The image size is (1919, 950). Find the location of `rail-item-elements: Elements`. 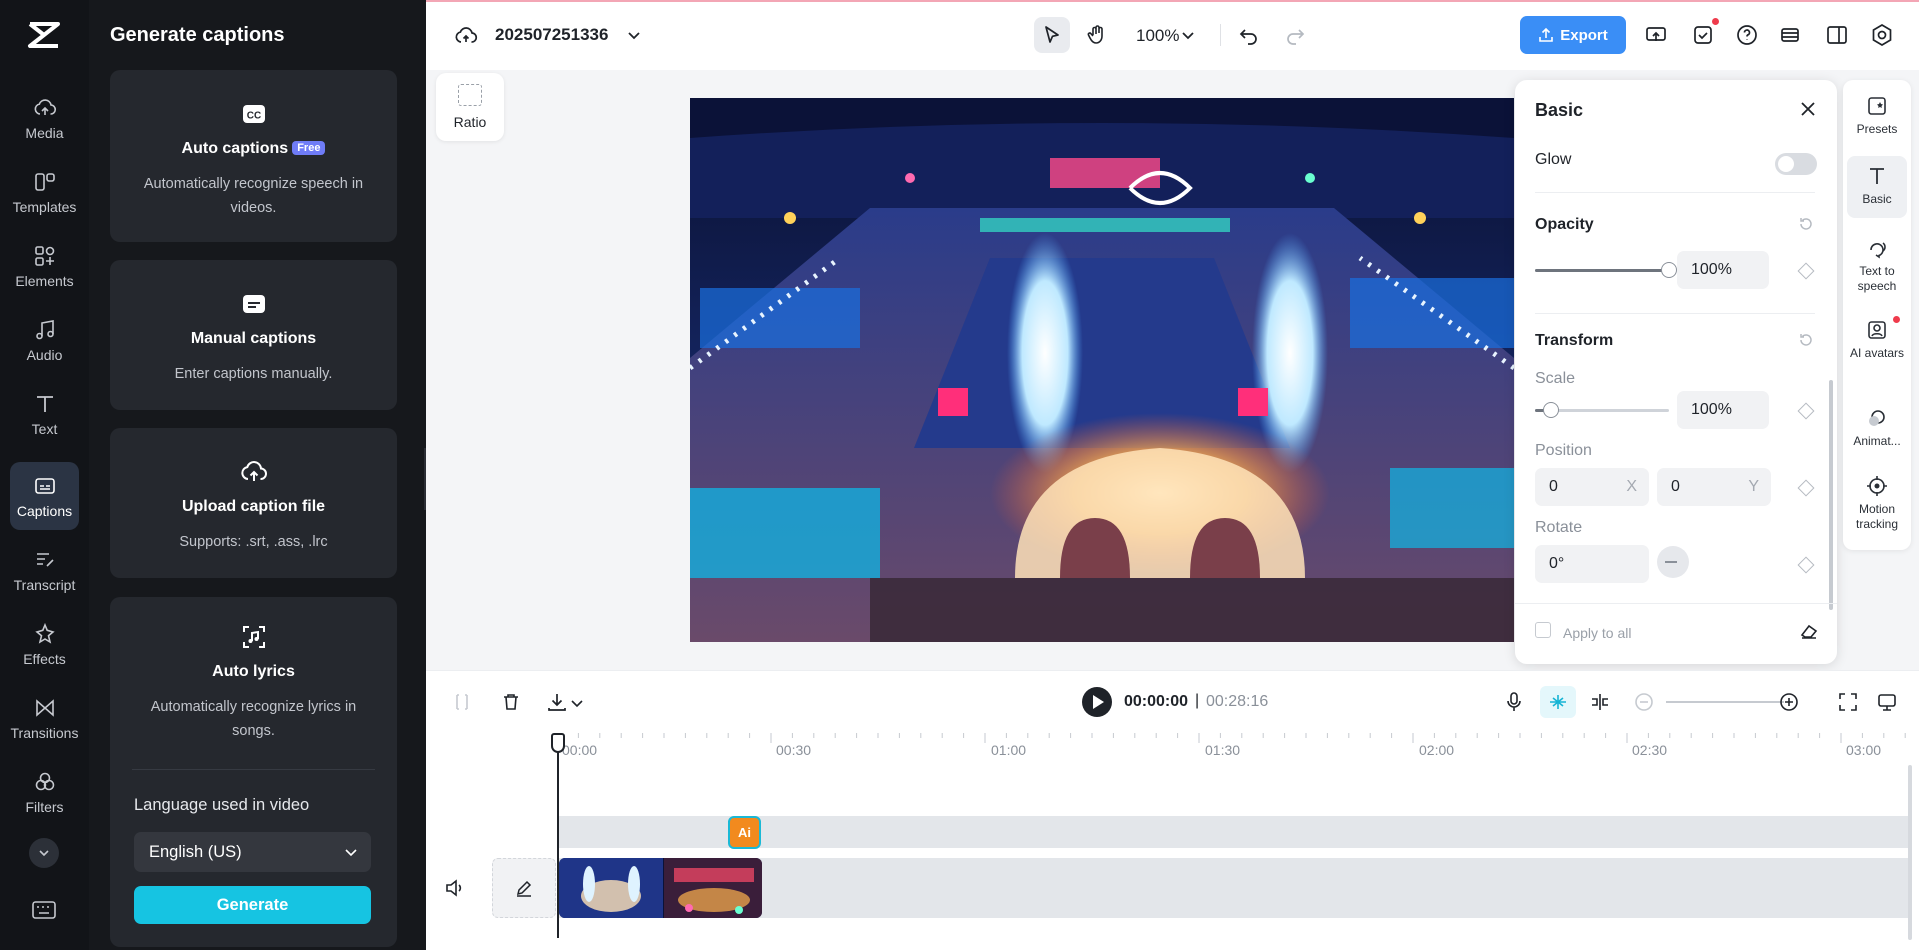

rail-item-elements: Elements is located at coordinates (44, 266).